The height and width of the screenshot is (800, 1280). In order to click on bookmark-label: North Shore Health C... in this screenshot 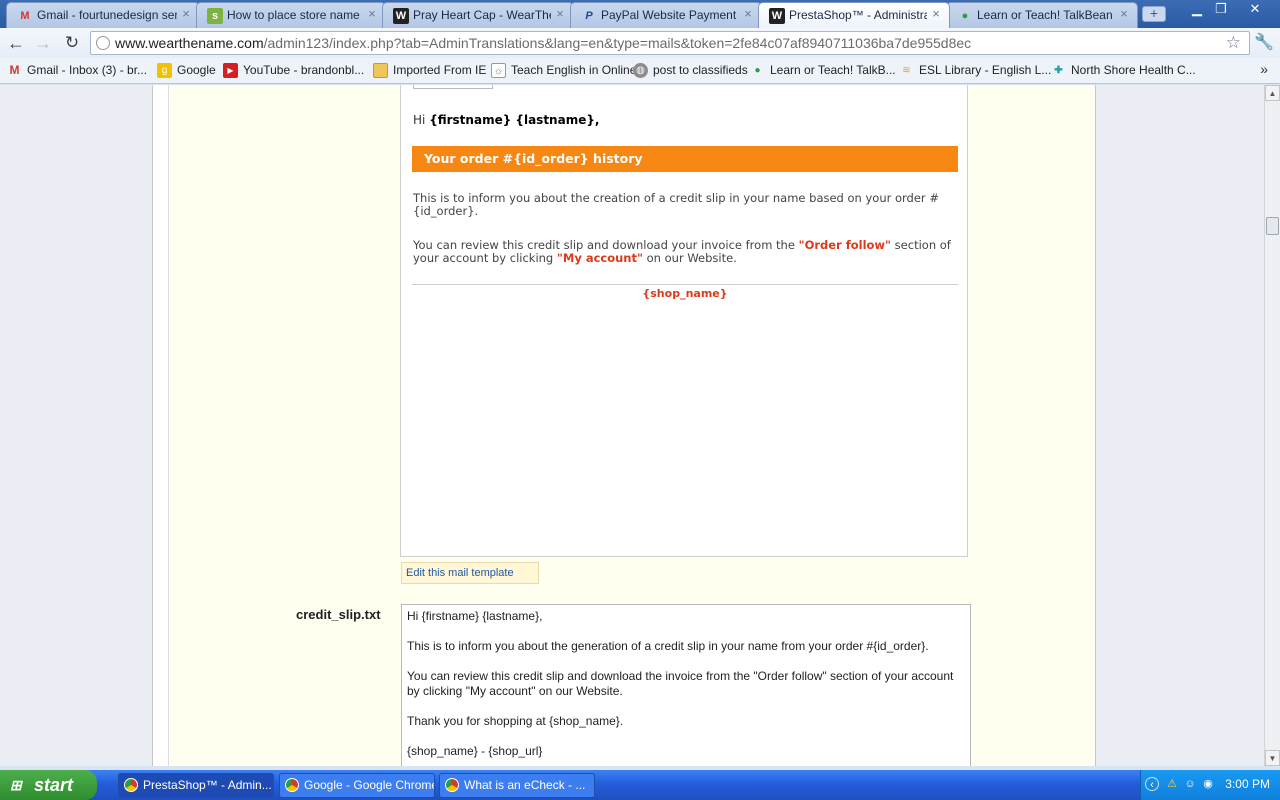, I will do `click(1133, 70)`.